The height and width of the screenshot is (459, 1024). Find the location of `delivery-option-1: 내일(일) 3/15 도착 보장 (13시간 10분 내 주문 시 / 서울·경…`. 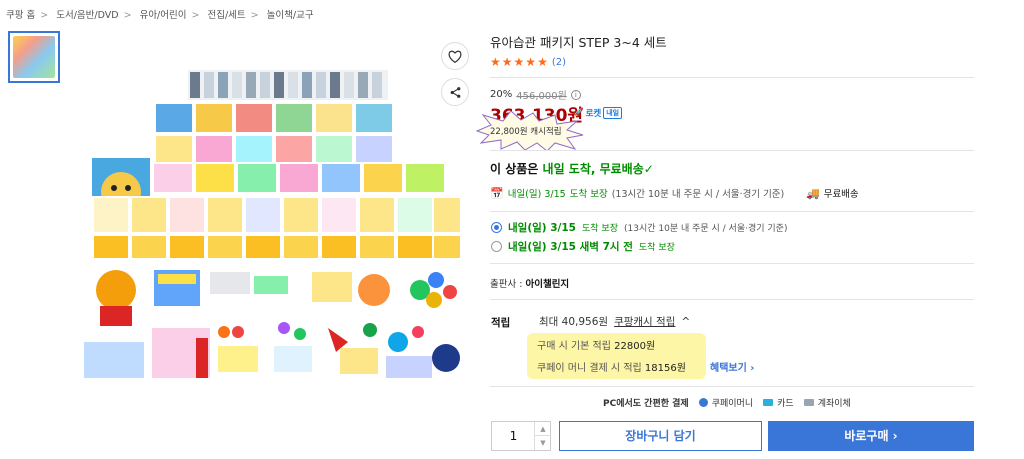

delivery-option-1: 내일(일) 3/15 도착 보장 (13시간 10분 내 주문 시 / 서울·경… is located at coordinates (639, 227).